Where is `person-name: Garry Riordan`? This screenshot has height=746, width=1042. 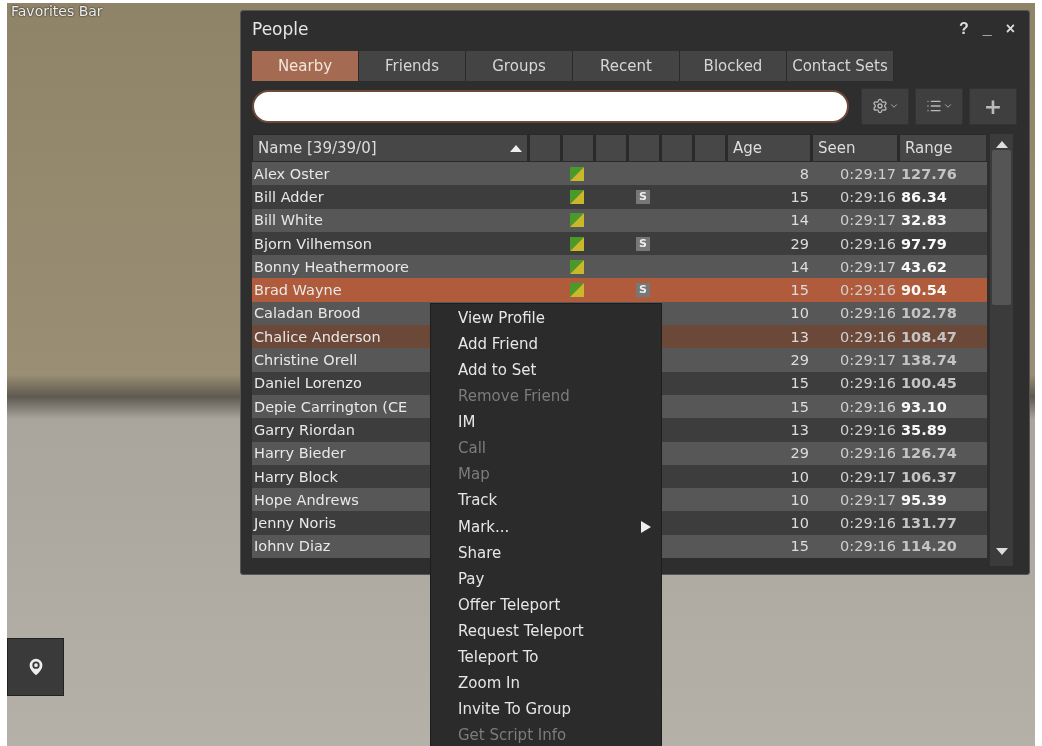 person-name: Garry Riordan is located at coordinates (304, 429).